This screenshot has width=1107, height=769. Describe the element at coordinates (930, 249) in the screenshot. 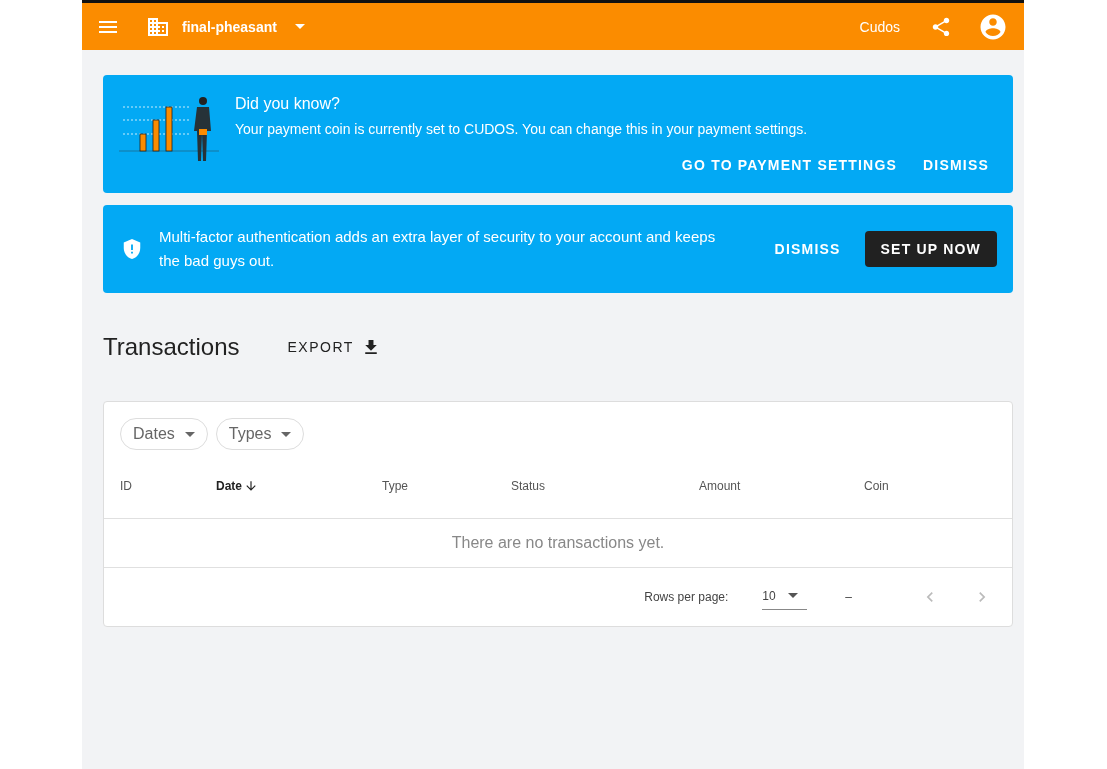

I see `setup-button: SET UP NOW` at that location.